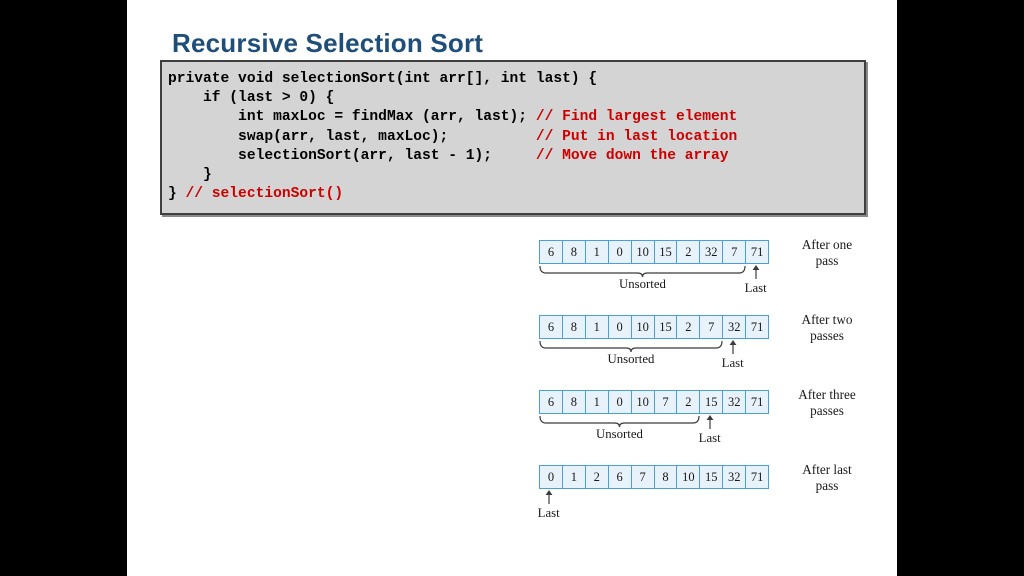 The image size is (1024, 576). I want to click on code-text: swap(arr, last, maxLoc);, so click(352, 136).